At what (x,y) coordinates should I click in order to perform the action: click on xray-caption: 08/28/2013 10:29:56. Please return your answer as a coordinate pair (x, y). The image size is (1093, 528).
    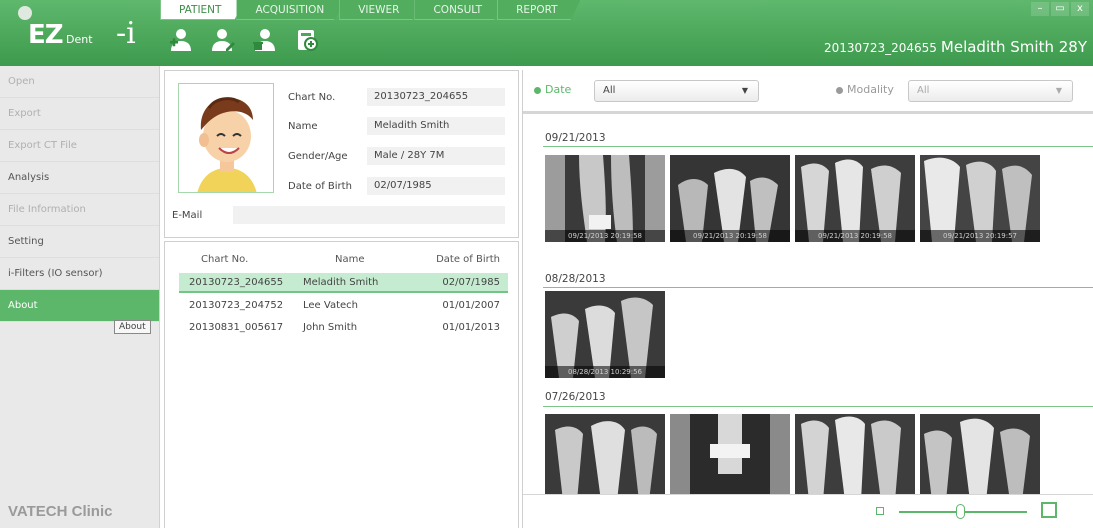
    Looking at the image, I should click on (605, 372).